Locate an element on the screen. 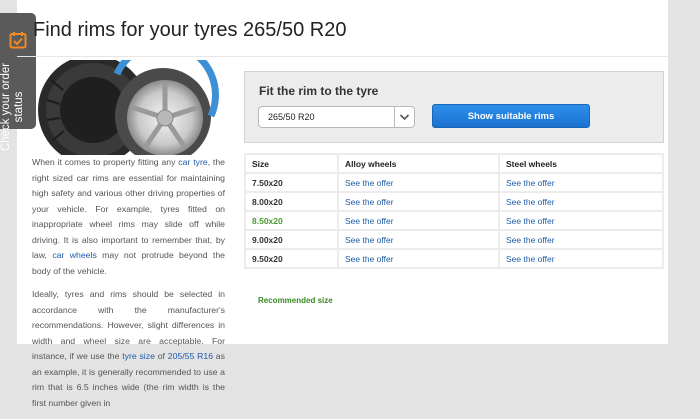  table-row-recommended: 8.50x20 See the offer See the offer is located at coordinates (454, 220).